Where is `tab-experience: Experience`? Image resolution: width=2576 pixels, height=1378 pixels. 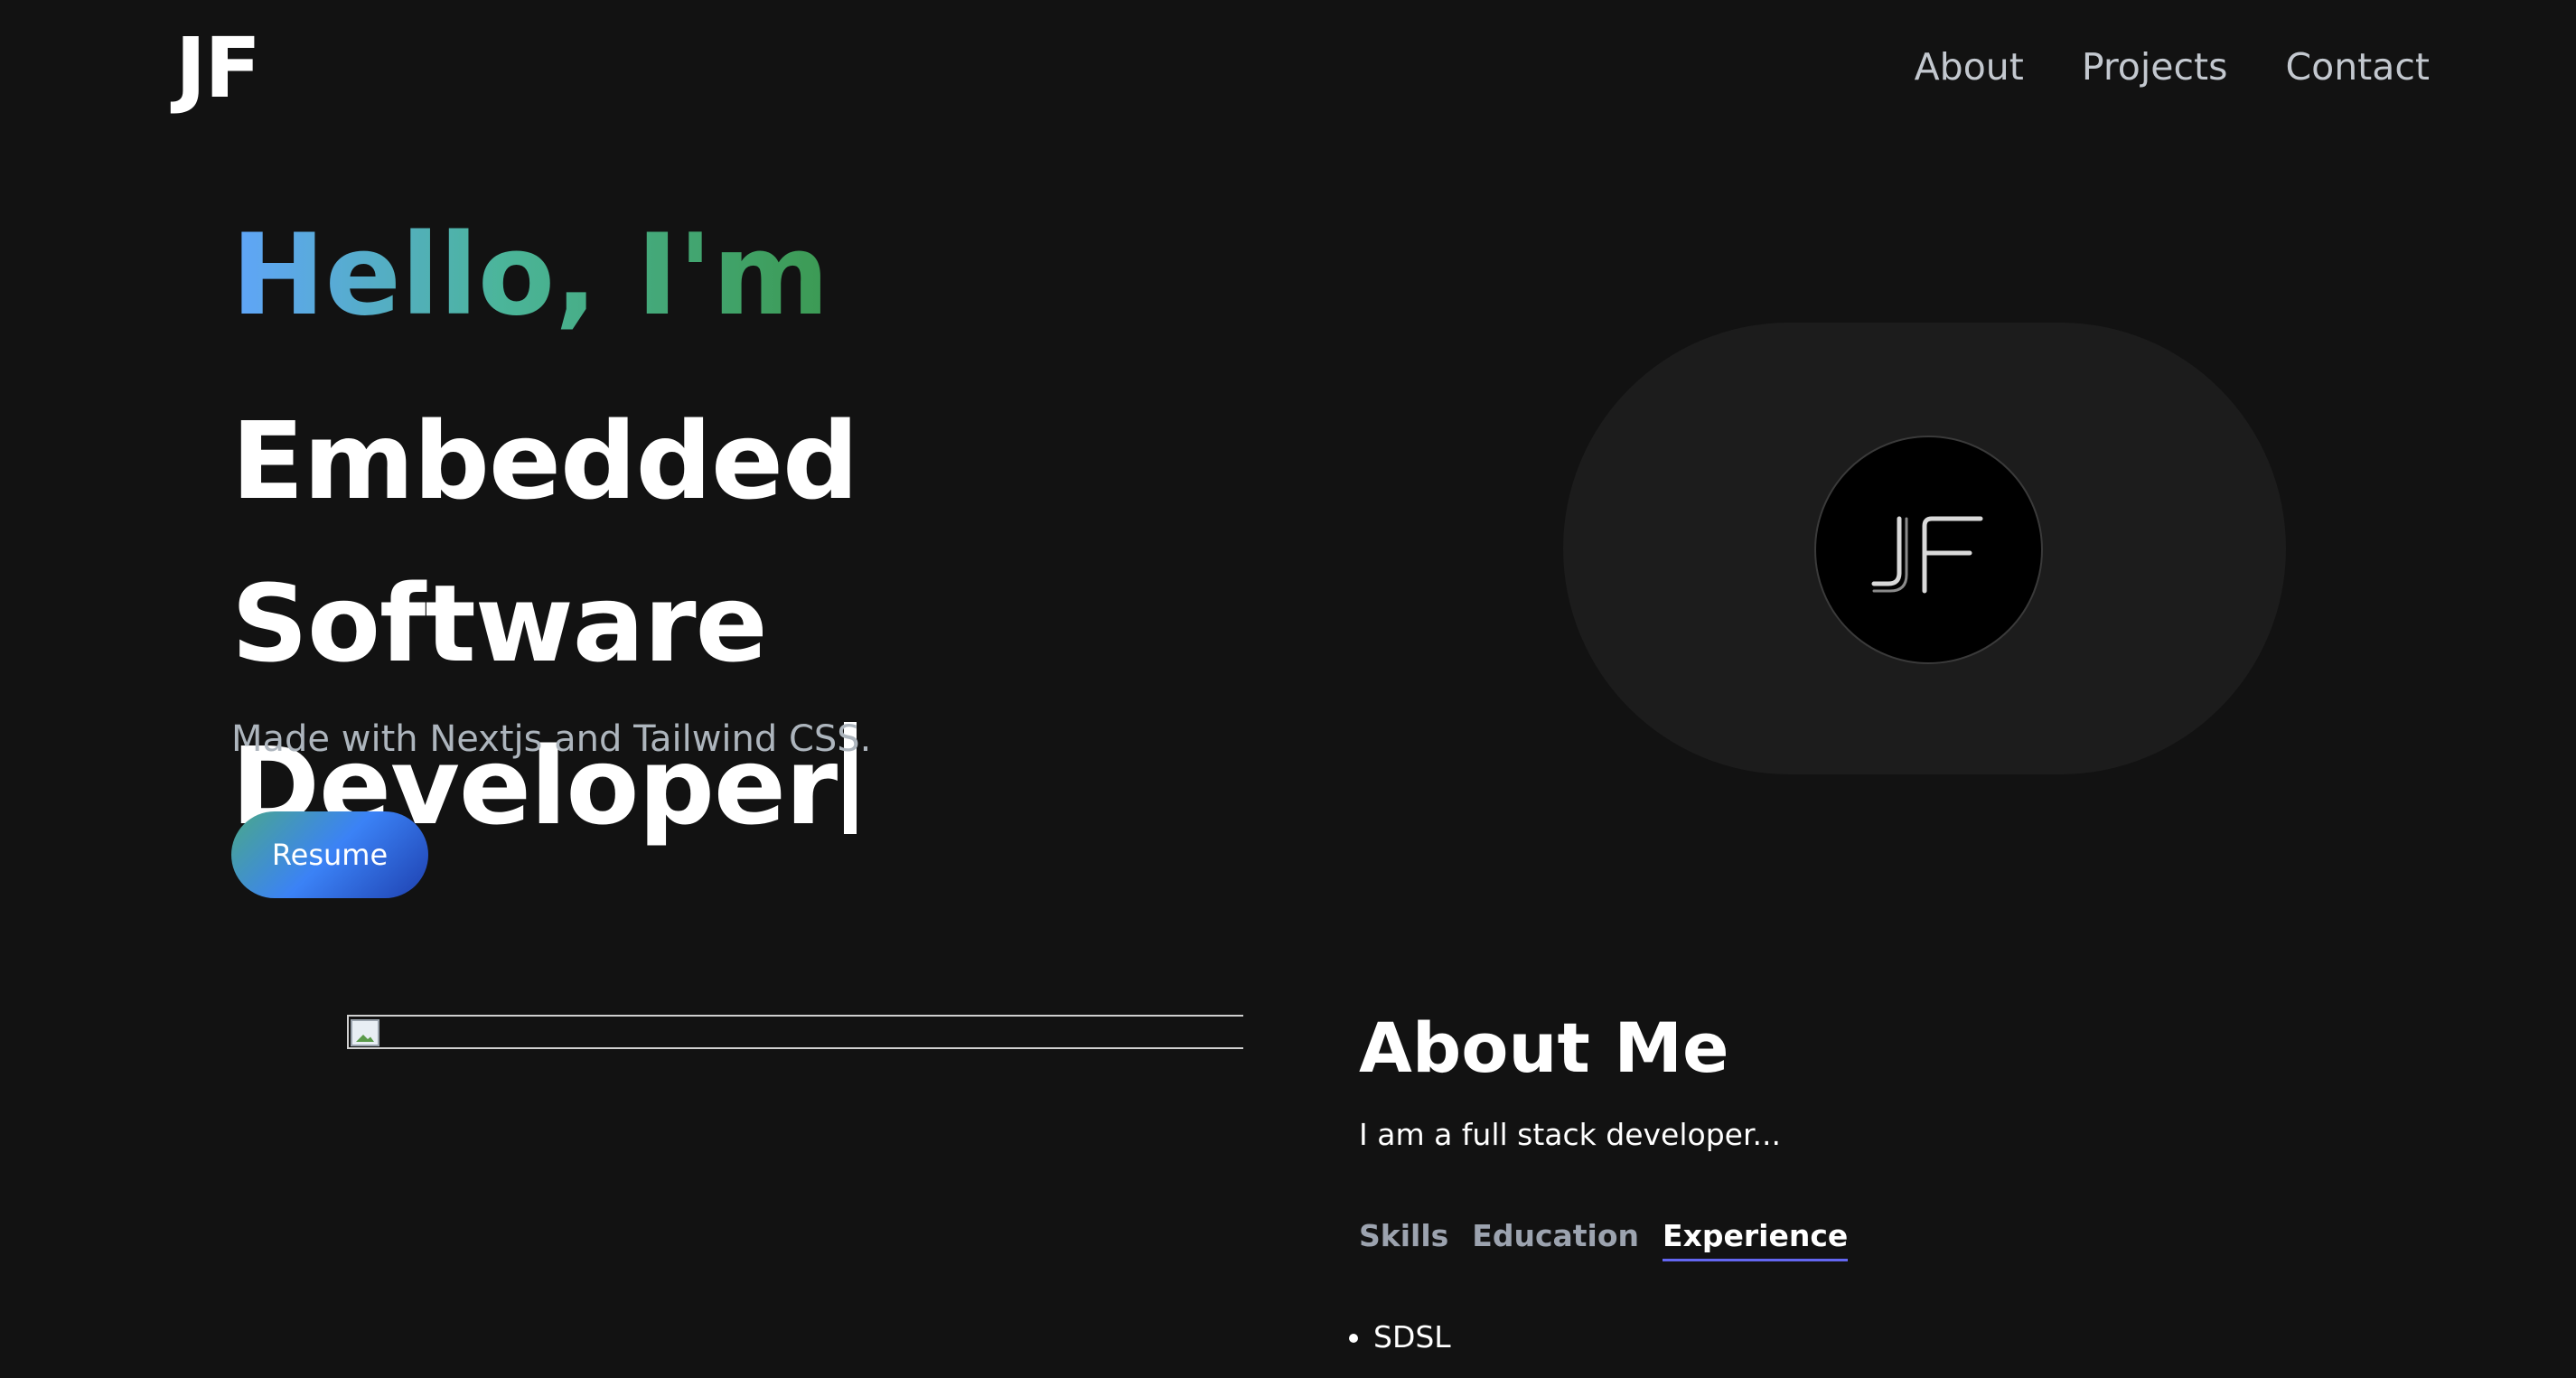 tab-experience: Experience is located at coordinates (1756, 1239).